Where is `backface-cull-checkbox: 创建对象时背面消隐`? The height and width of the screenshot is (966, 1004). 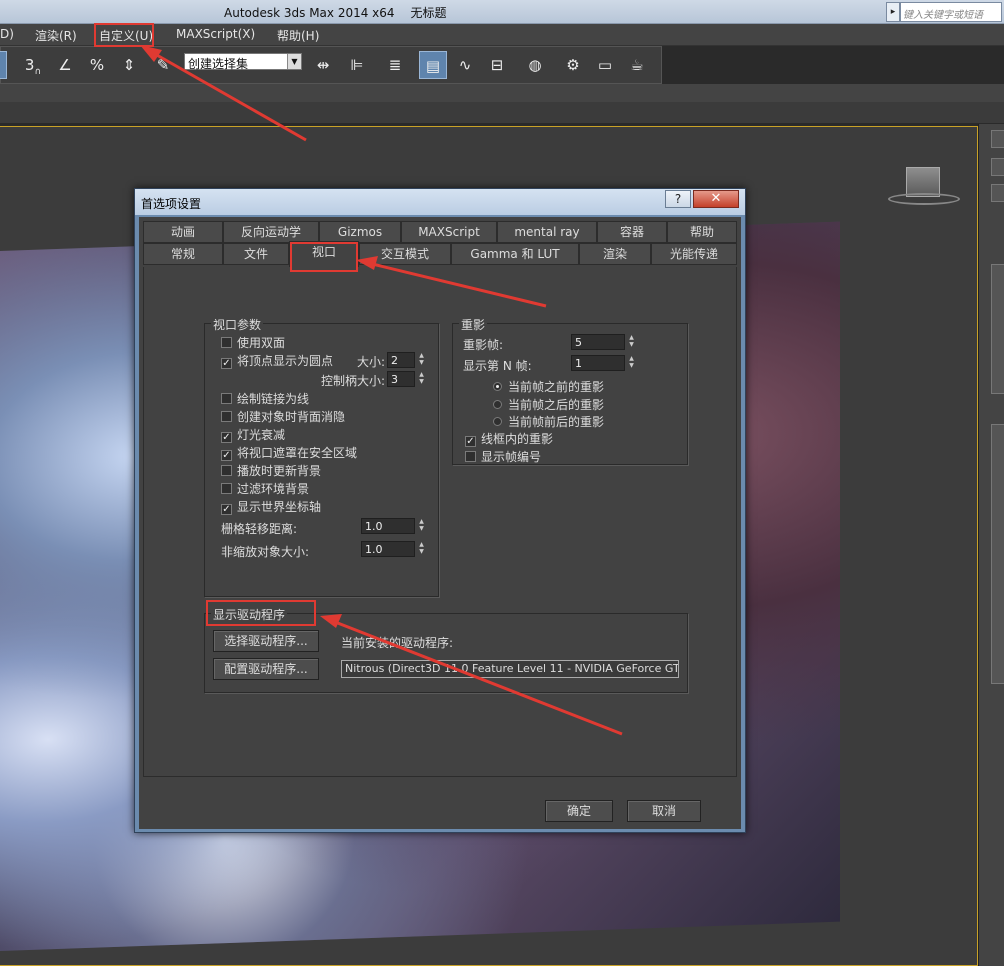
backface-cull-checkbox: 创建对象时背面消隐 is located at coordinates (283, 416).